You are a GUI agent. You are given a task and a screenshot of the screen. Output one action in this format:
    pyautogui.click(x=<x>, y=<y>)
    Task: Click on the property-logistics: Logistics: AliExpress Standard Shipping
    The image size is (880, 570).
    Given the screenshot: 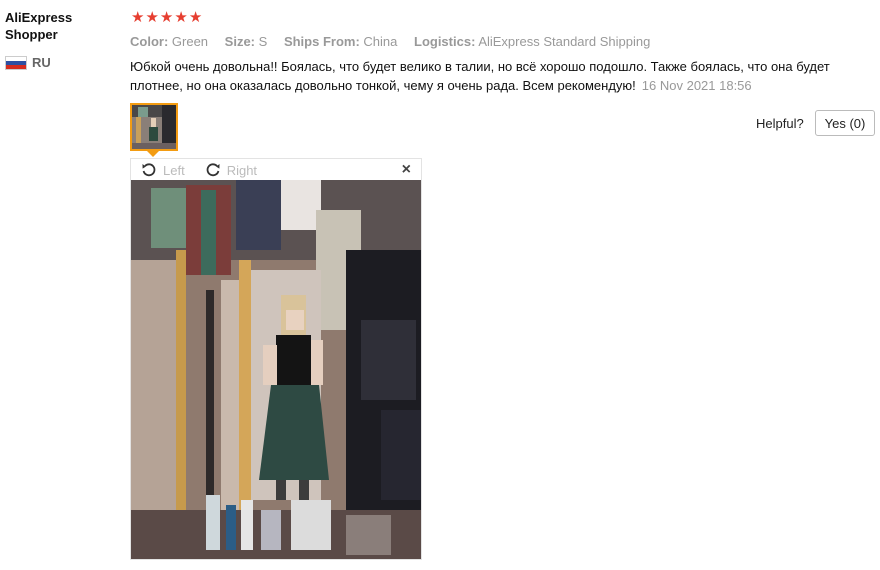 What is the action you would take?
    pyautogui.click(x=532, y=41)
    